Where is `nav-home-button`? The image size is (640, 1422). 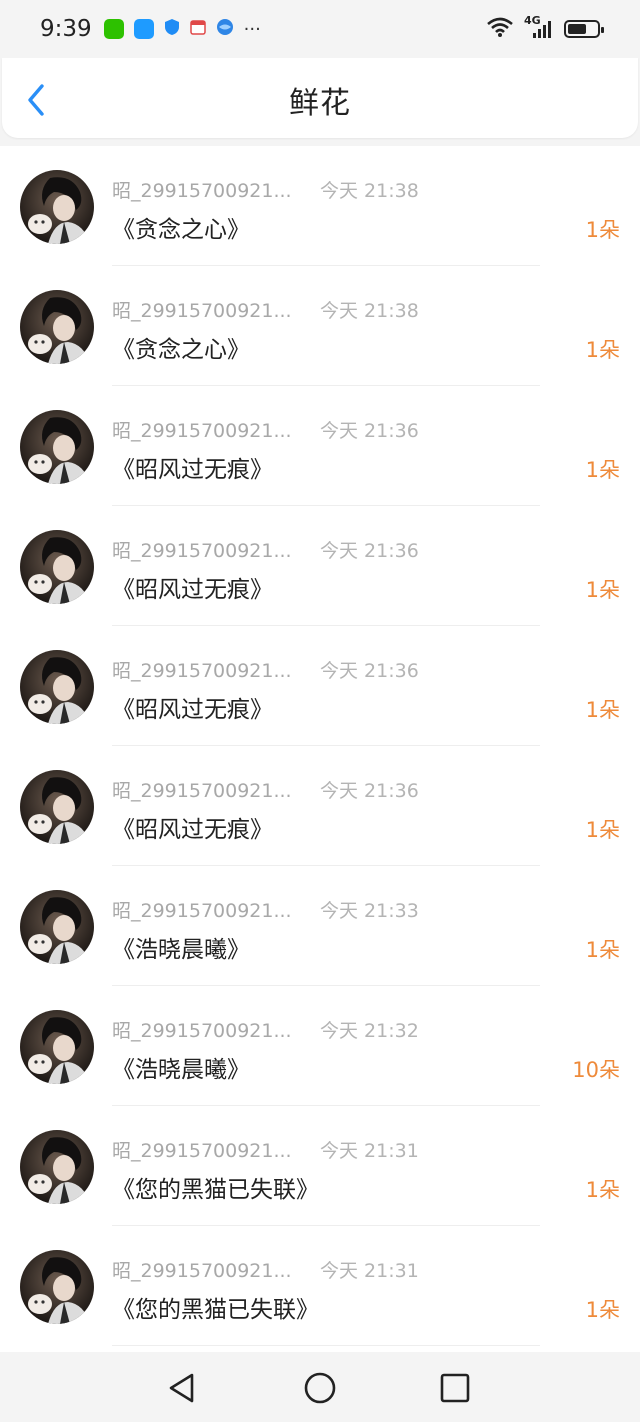
nav-home-button is located at coordinates (320, 1388).